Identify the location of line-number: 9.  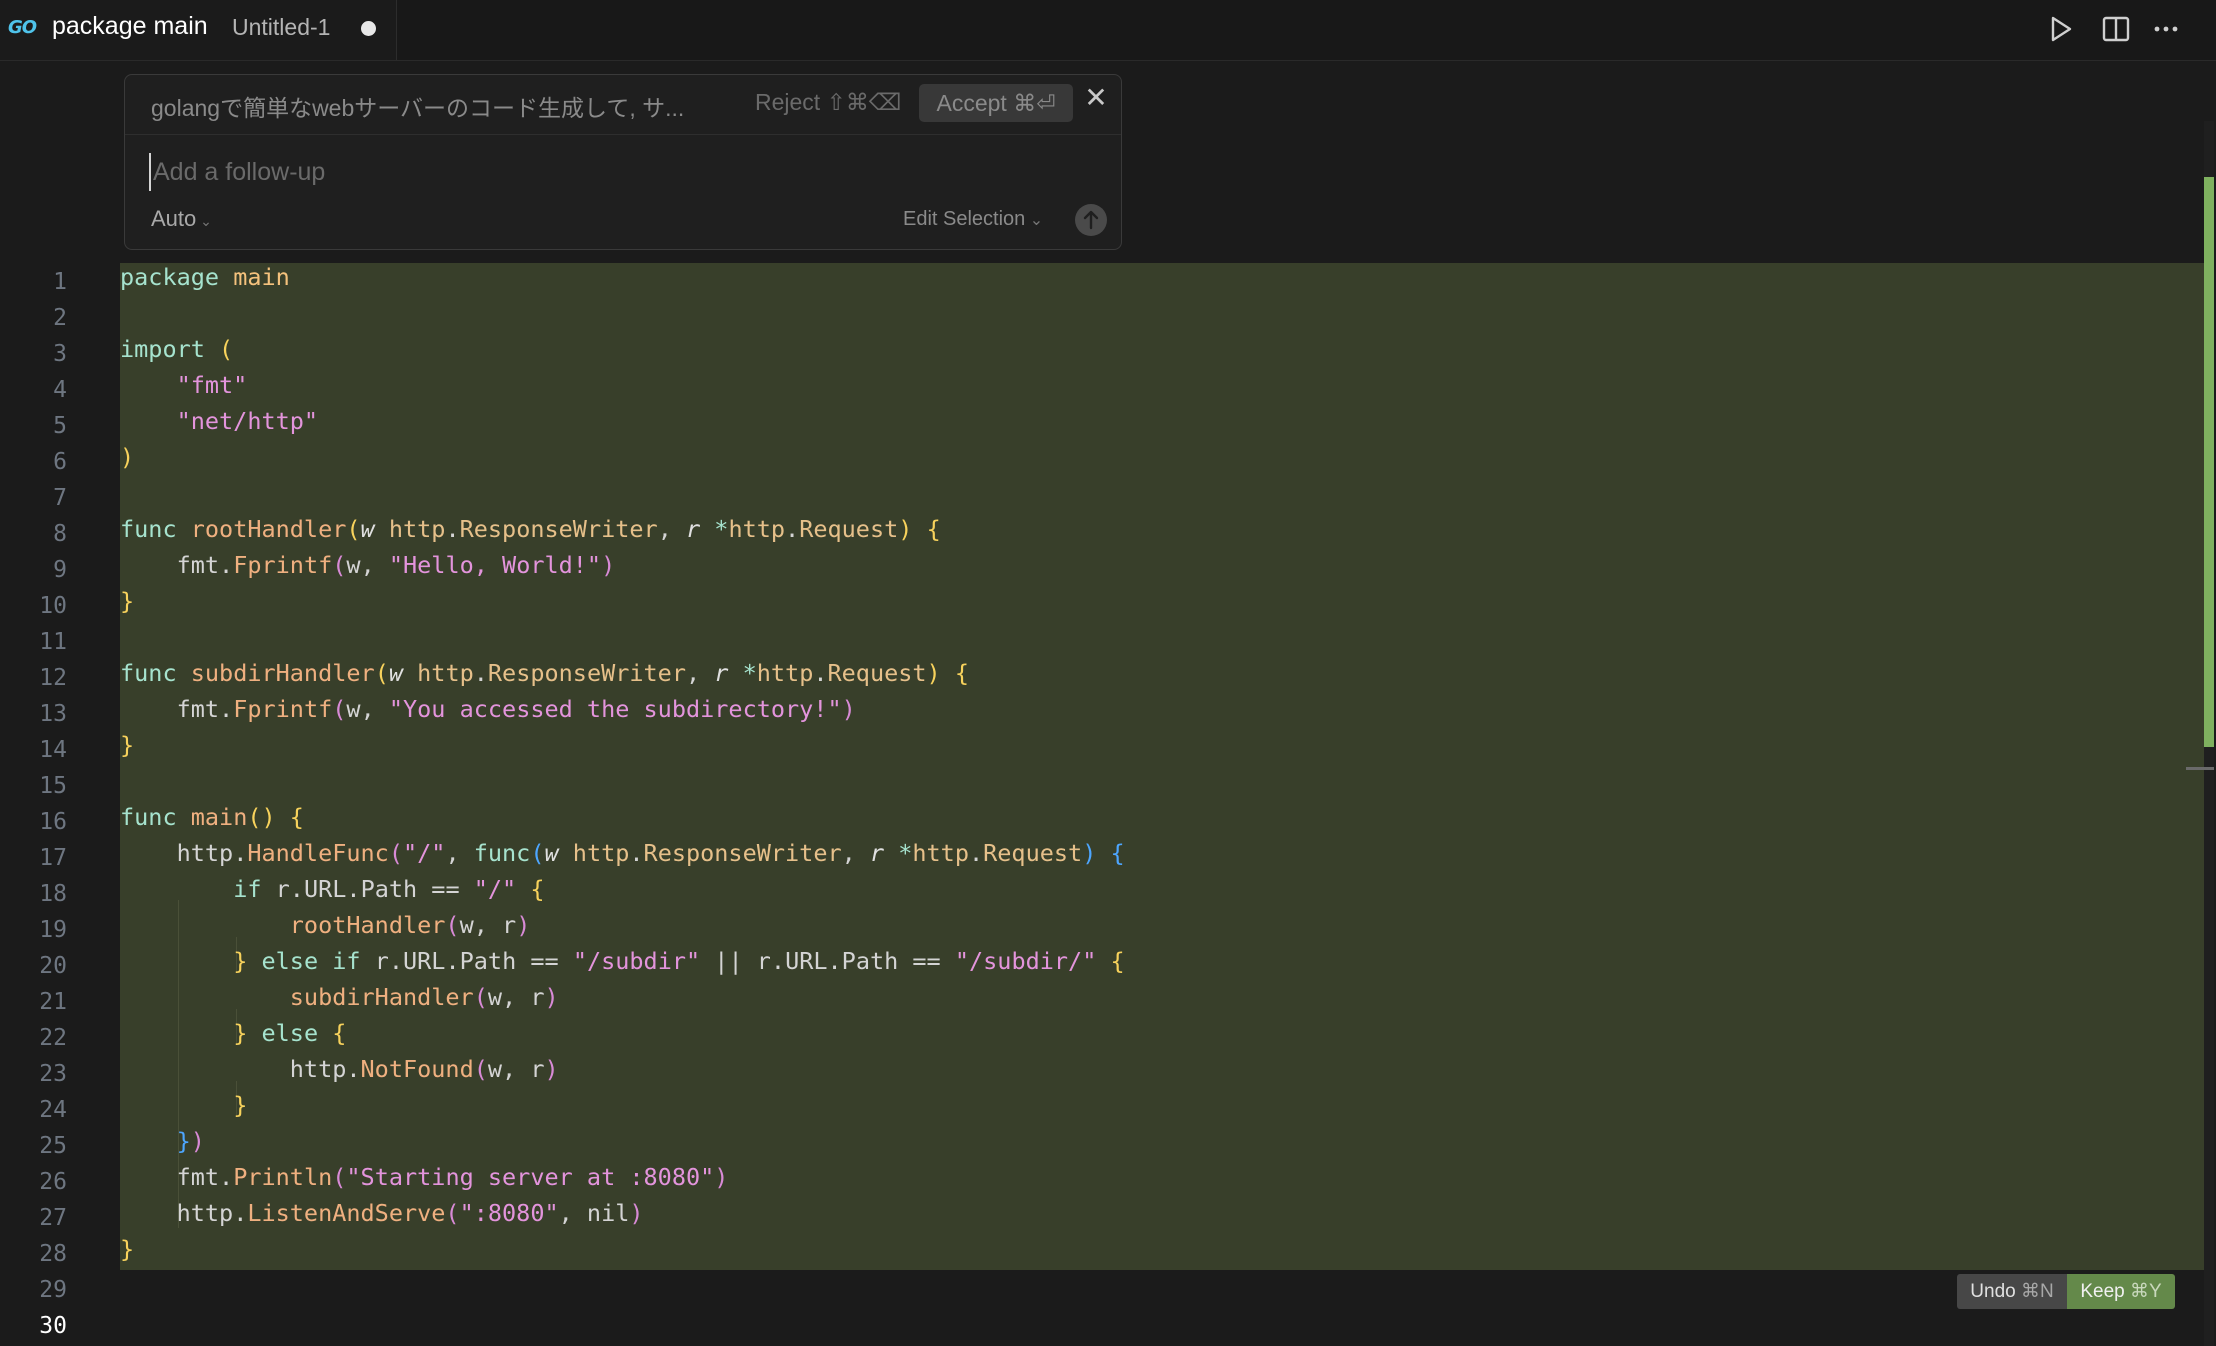
(60, 570).